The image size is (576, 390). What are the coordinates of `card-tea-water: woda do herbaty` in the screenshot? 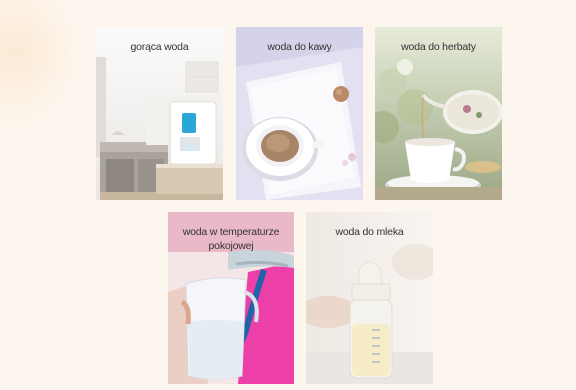 It's located at (438, 113).